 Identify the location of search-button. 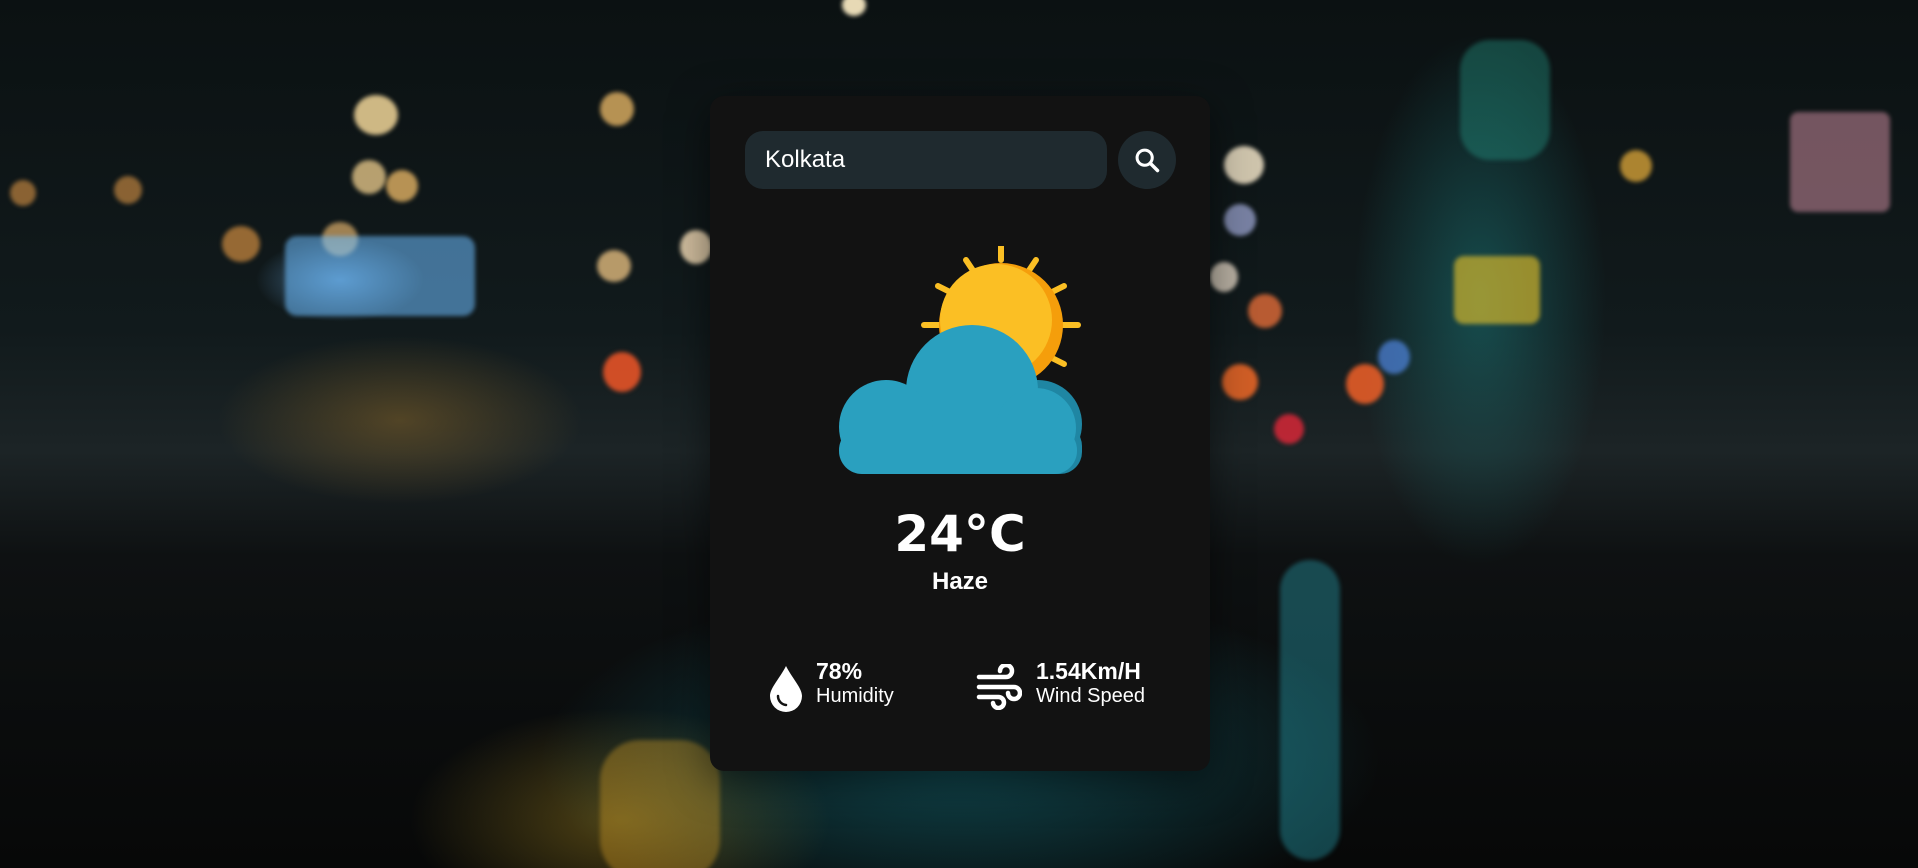
(1147, 160).